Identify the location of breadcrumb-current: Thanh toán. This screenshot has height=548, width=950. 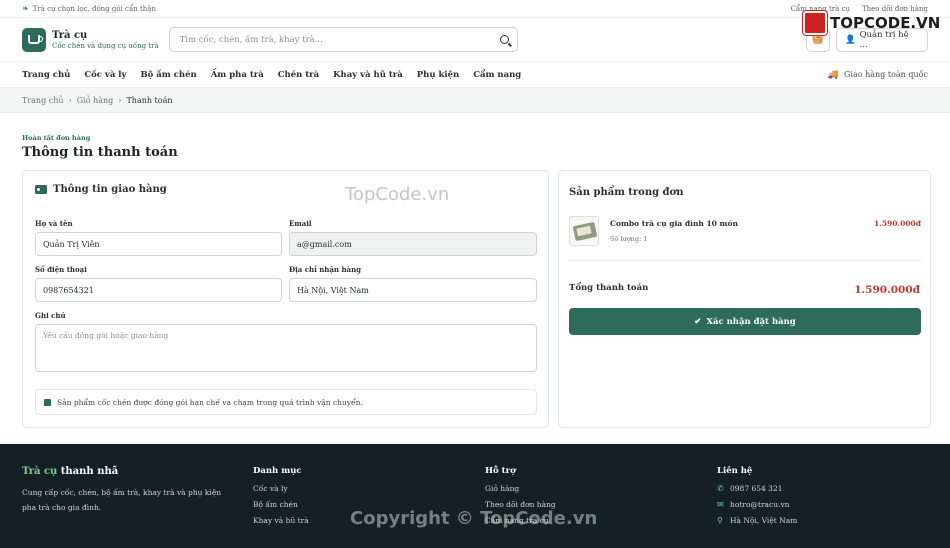
(149, 100).